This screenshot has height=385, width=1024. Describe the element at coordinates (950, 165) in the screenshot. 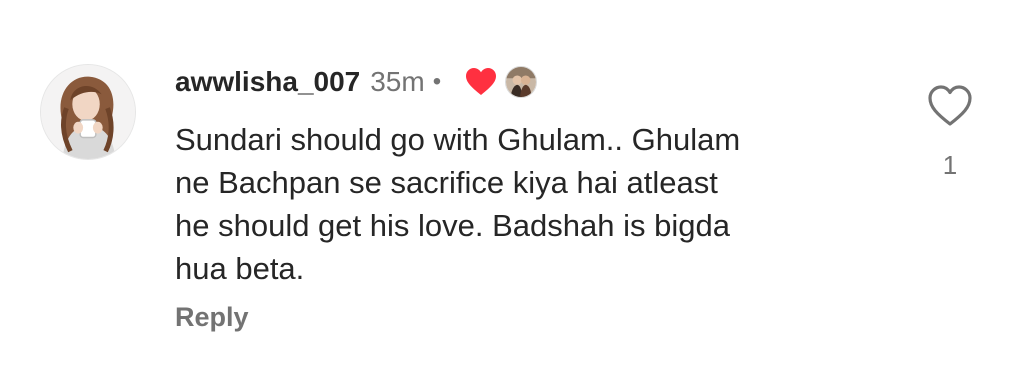

I see `like-count: 1` at that location.